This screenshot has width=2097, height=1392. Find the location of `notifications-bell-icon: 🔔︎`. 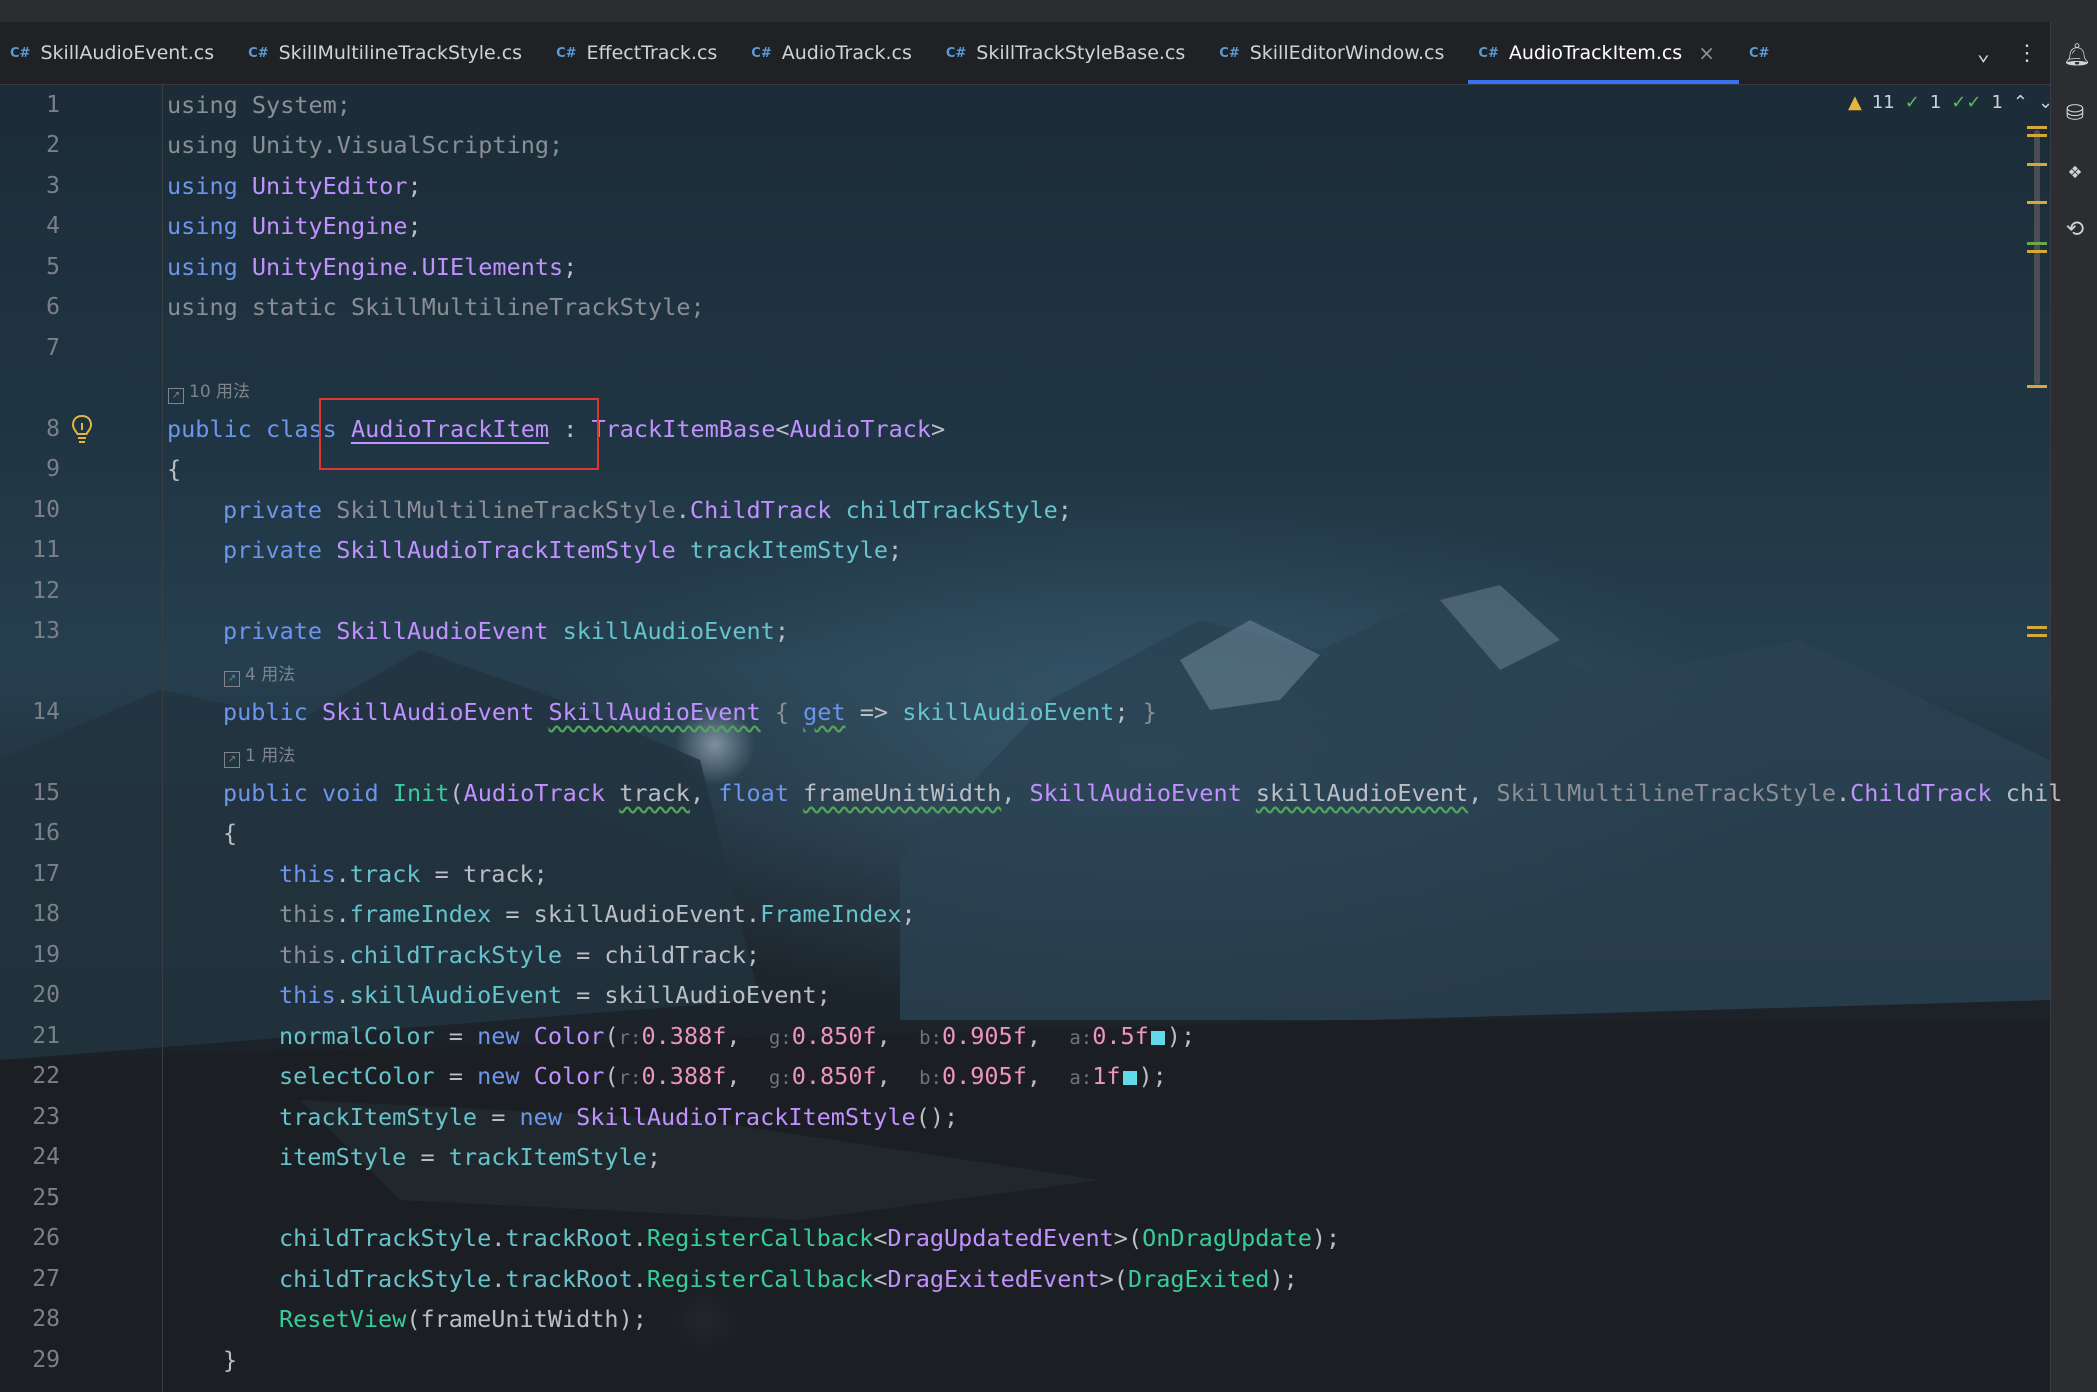

notifications-bell-icon: 🔔︎ is located at coordinates (2077, 56).